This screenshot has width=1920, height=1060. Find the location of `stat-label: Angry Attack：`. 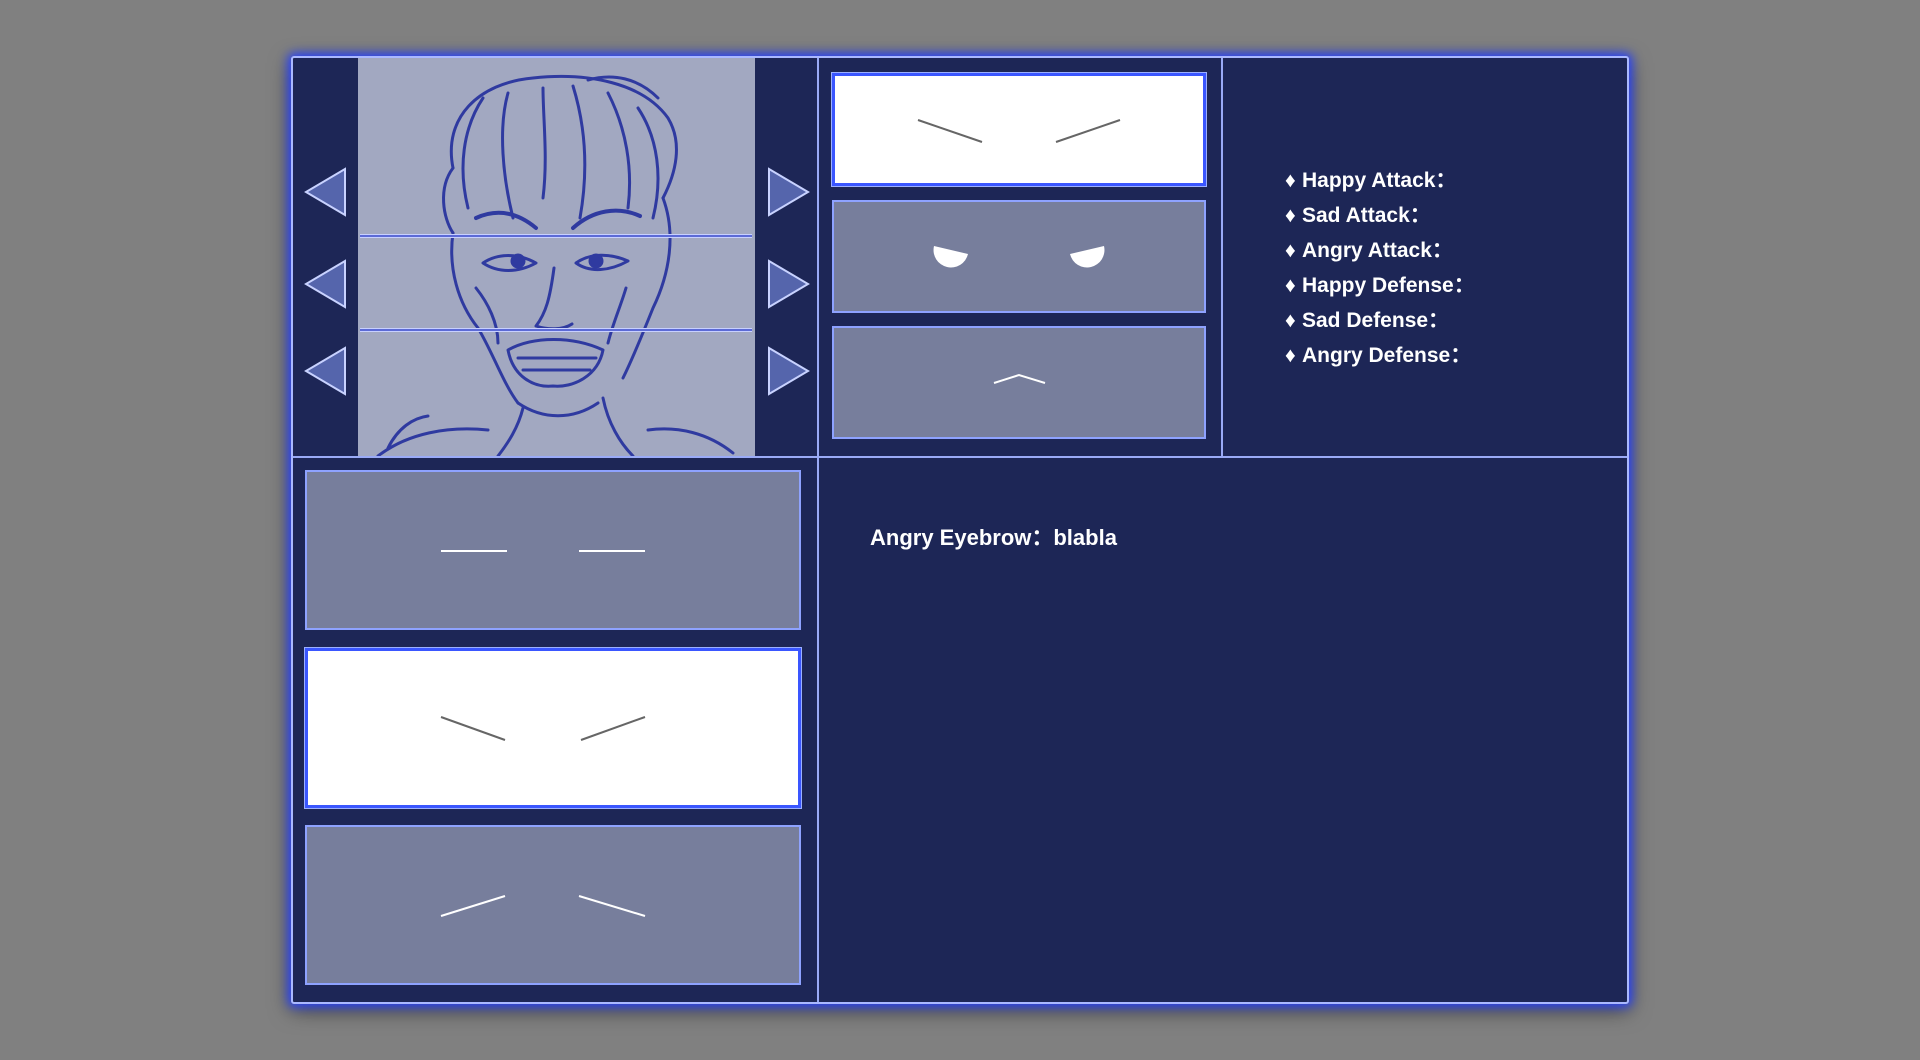

stat-label: Angry Attack： is located at coordinates (1377, 250).